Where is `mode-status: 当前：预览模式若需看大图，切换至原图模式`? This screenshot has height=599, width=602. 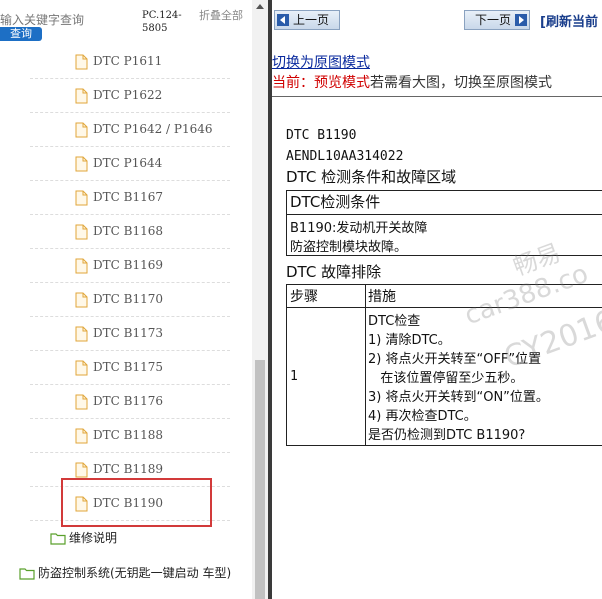
mode-status: 当前：预览模式若需看大图，切换至原图模式 is located at coordinates (412, 82).